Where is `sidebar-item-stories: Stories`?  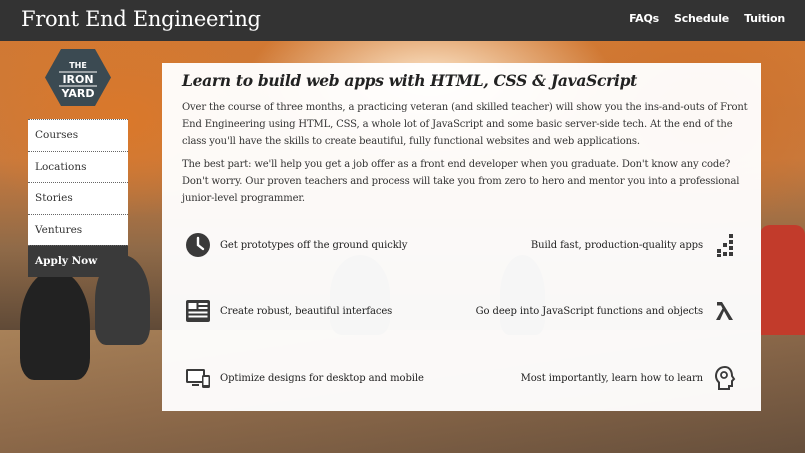
sidebar-item-stories: Stories is located at coordinates (78, 198).